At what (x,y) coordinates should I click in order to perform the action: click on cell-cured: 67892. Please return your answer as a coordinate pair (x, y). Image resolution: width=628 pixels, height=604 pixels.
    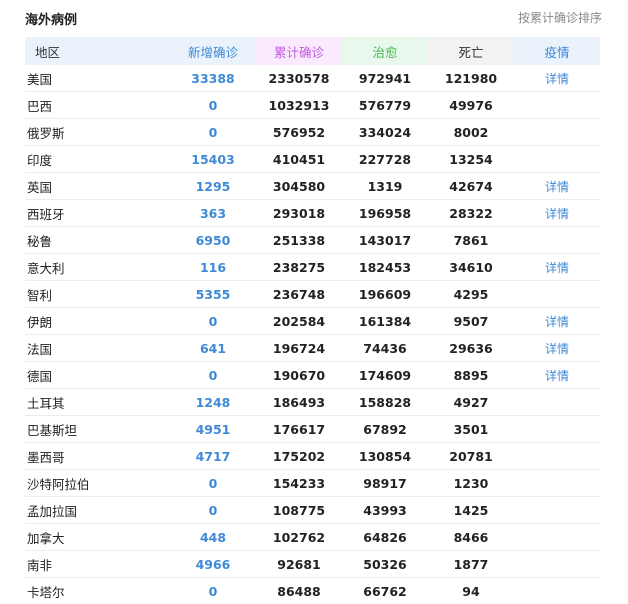
    Looking at the image, I should click on (385, 429).